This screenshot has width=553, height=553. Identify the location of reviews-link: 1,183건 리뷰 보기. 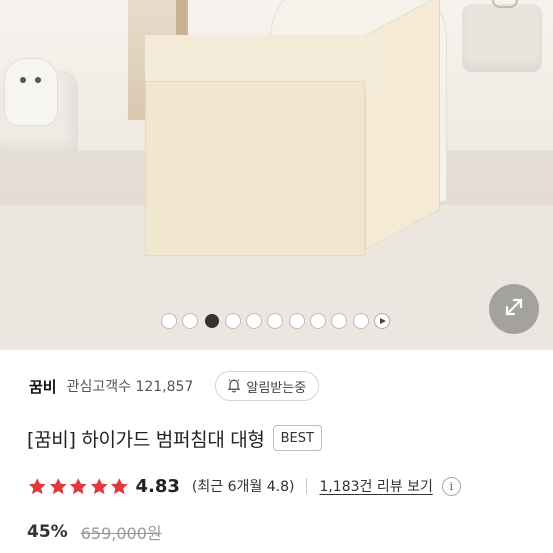
(375, 486).